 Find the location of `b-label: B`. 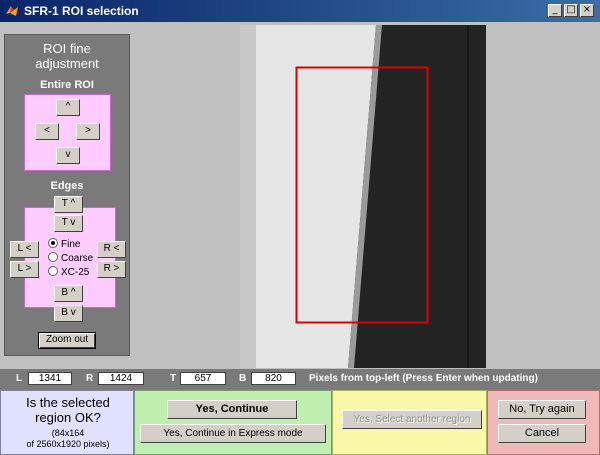

b-label: B is located at coordinates (243, 378).